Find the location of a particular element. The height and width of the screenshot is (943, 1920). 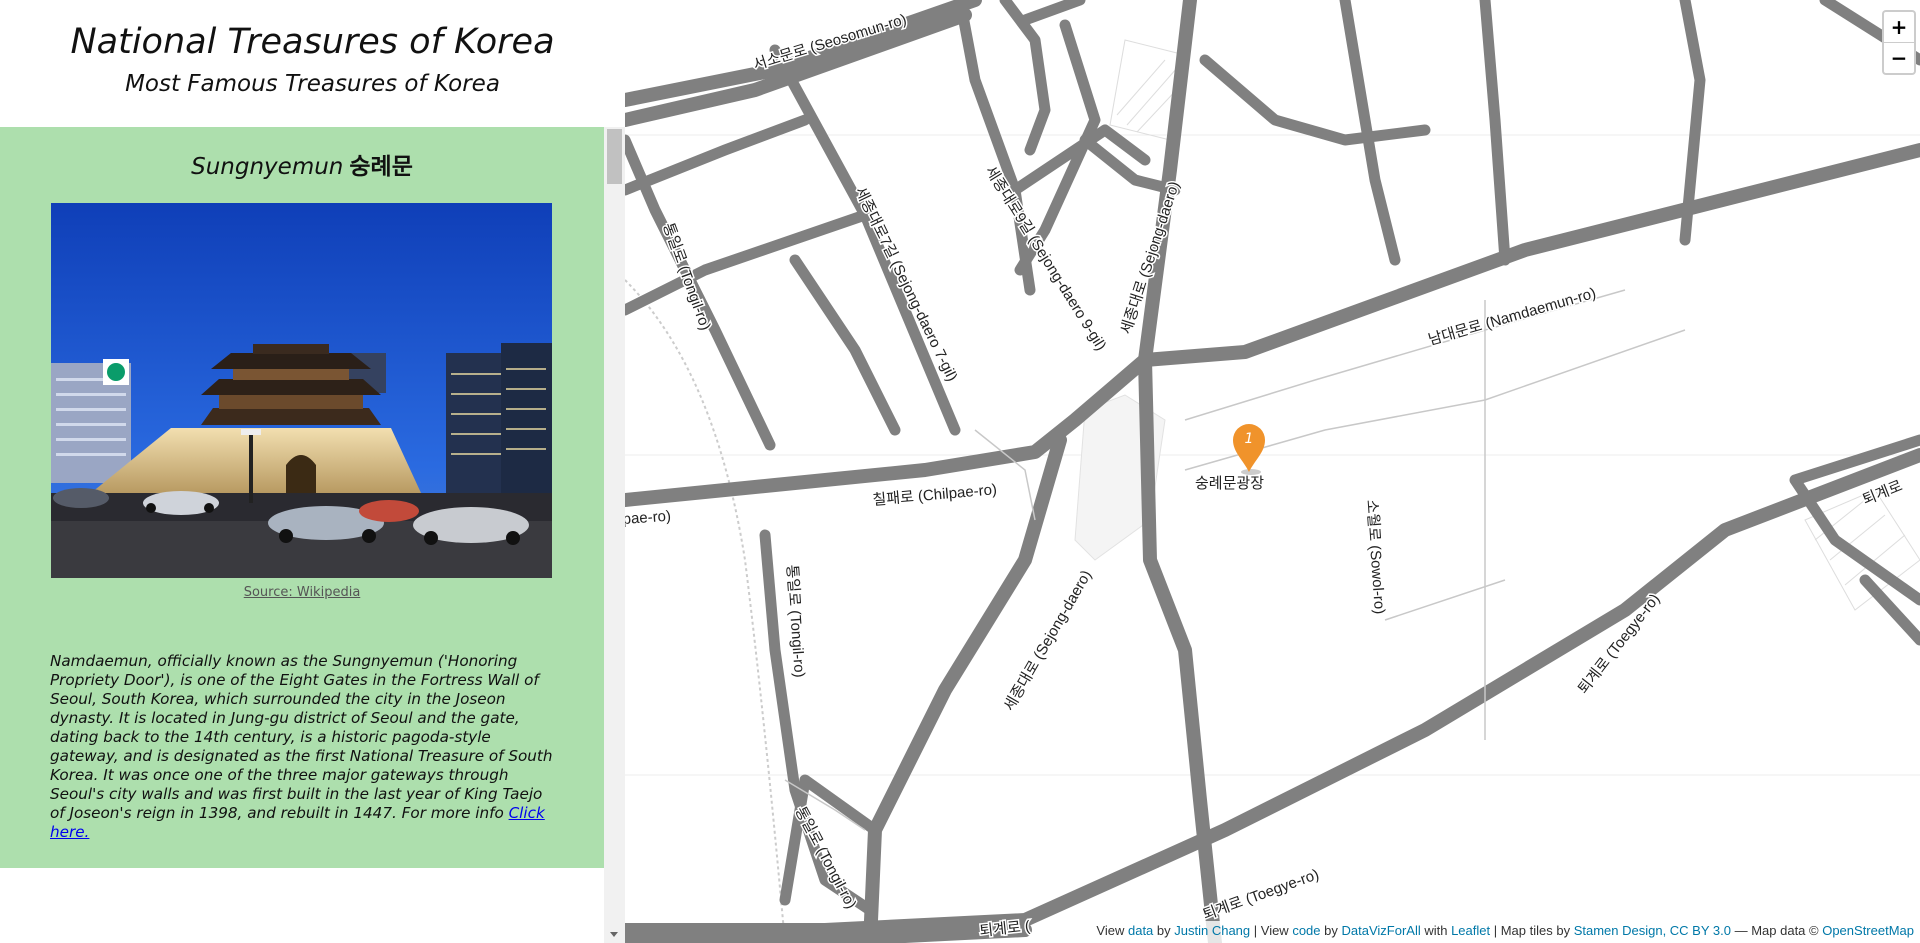

attr-author-link: Justin Chang is located at coordinates (1212, 930).